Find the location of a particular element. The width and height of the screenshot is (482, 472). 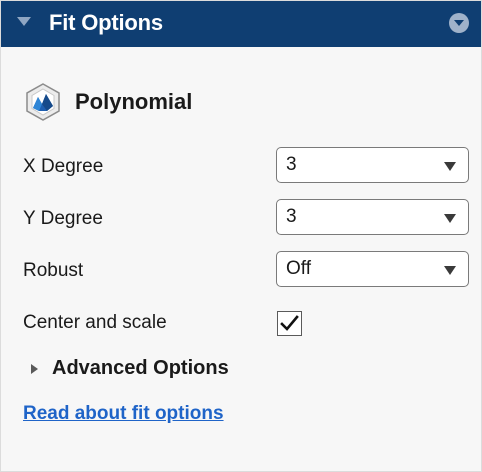

panel-titlebar: Fit Options is located at coordinates (241, 24).